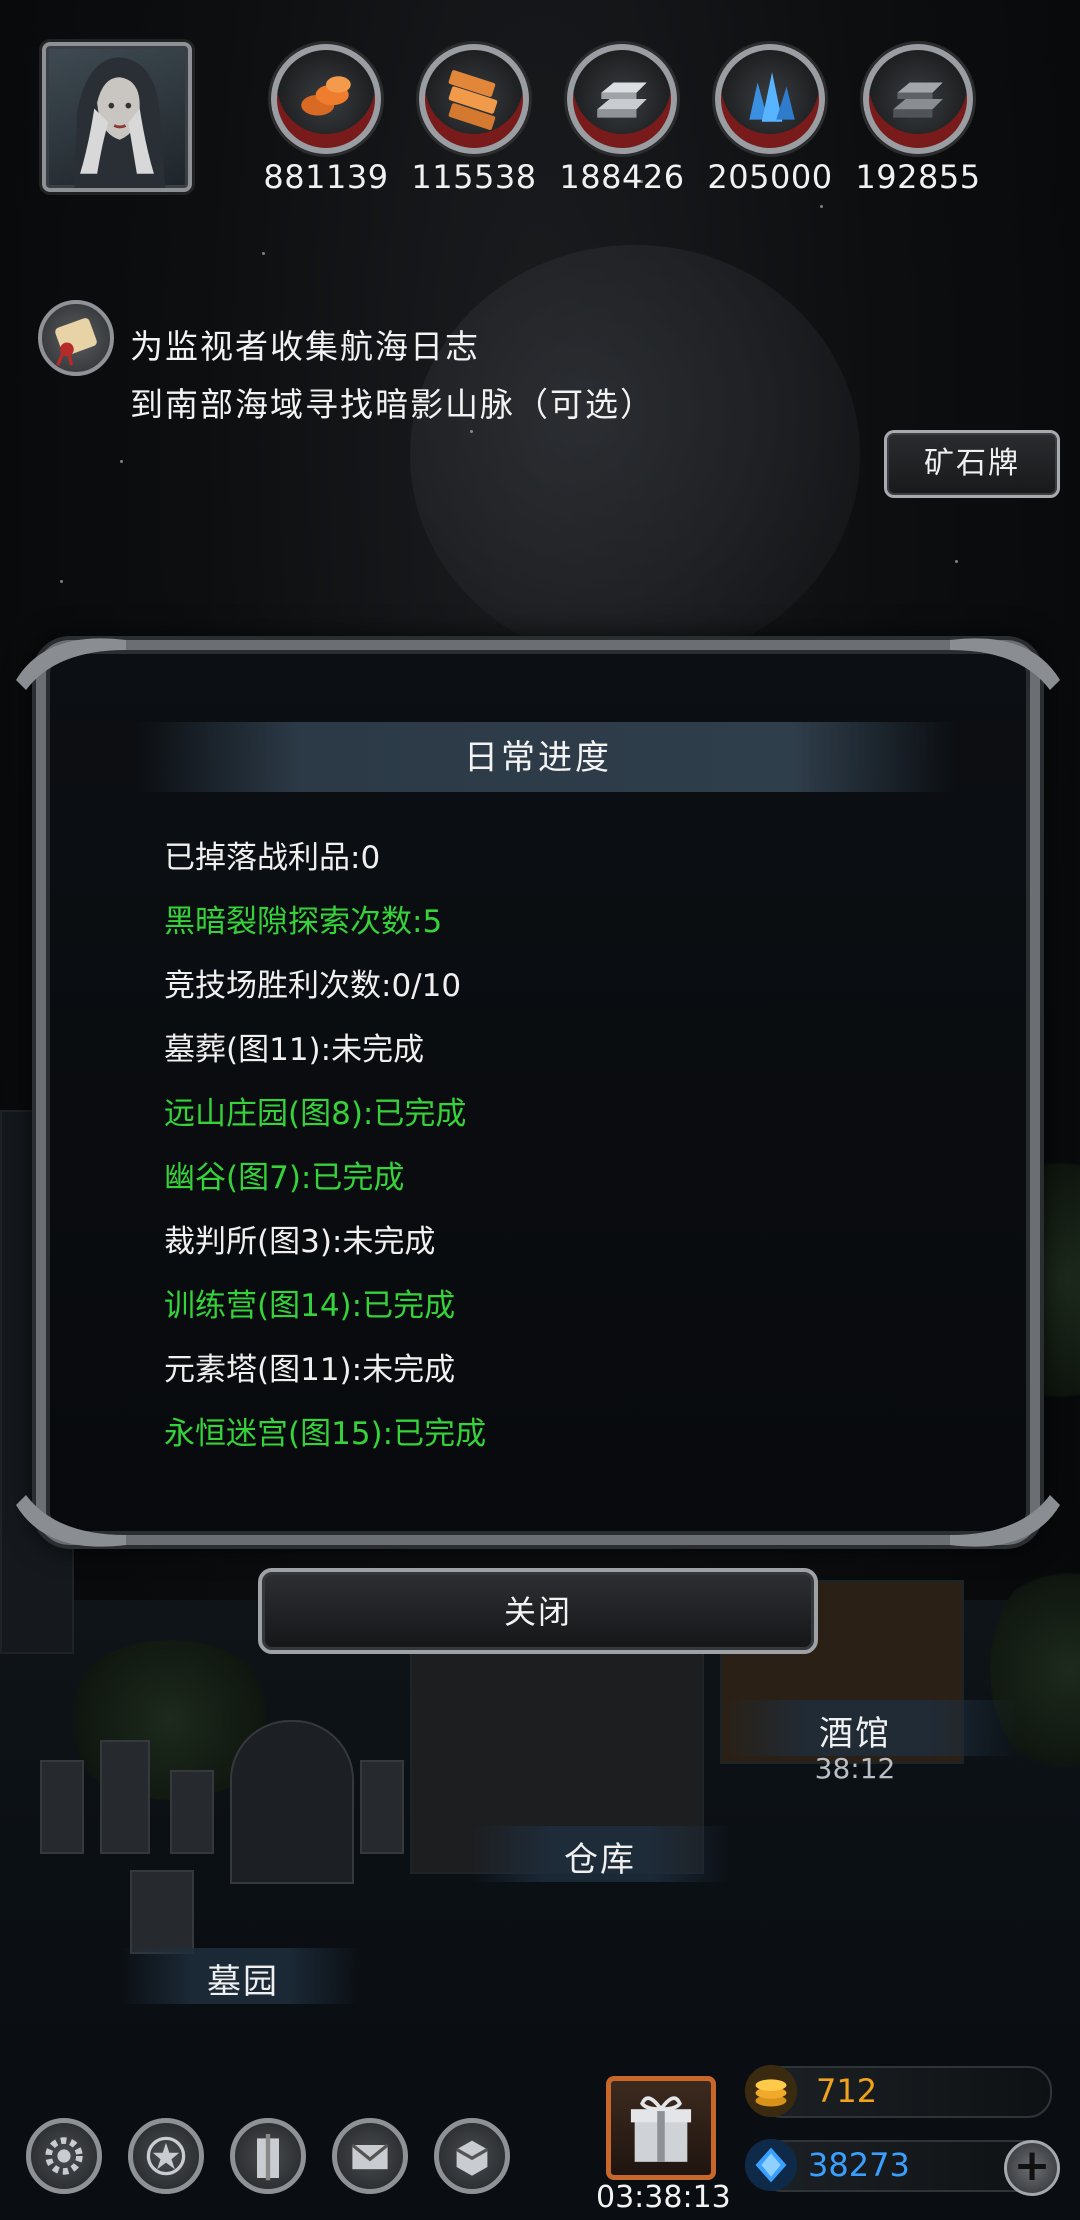 The height and width of the screenshot is (2220, 1080). I want to click on achievement-star-icon, so click(166, 2156).